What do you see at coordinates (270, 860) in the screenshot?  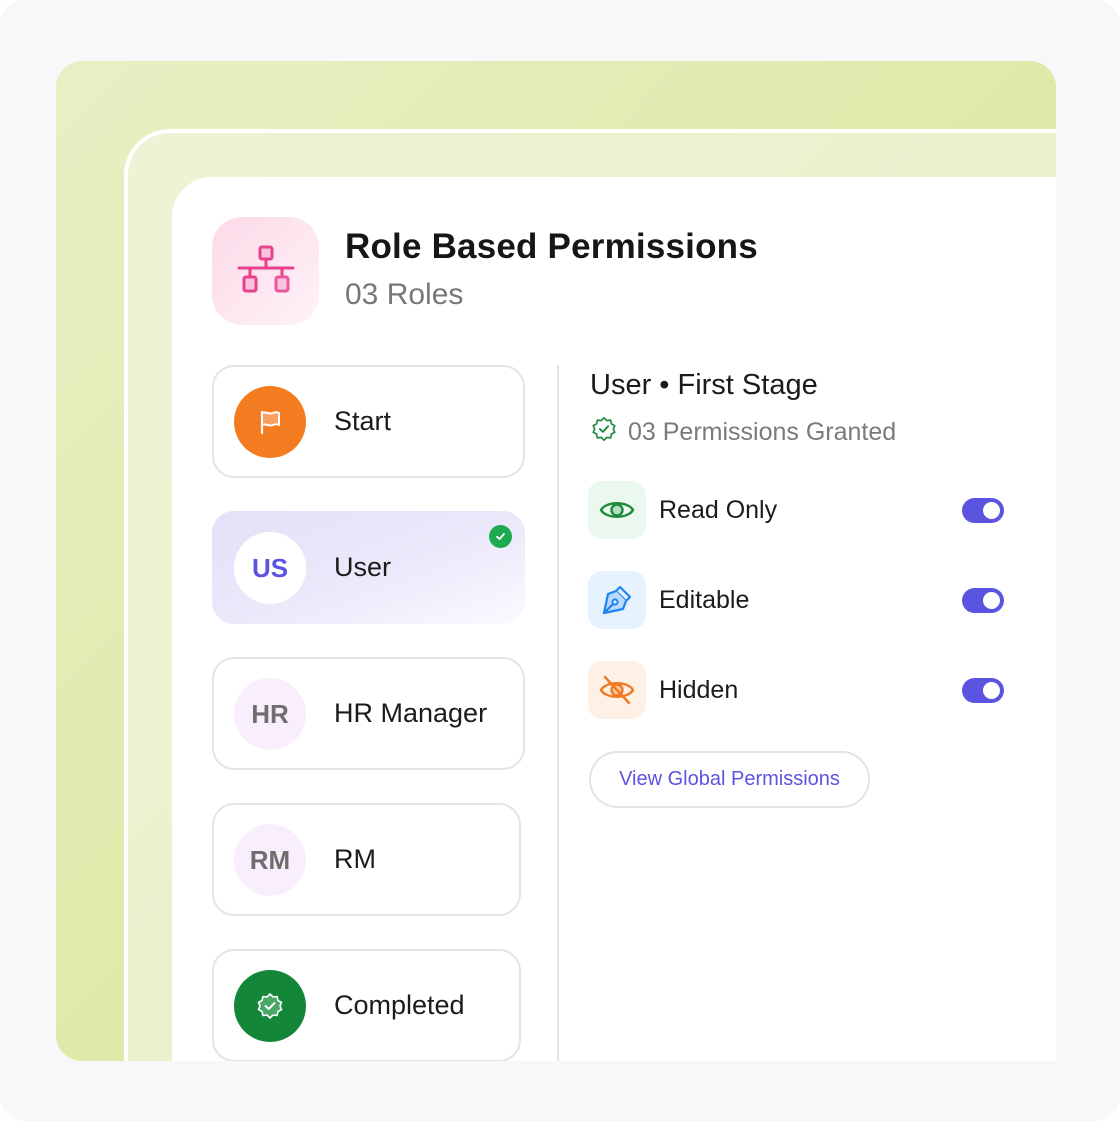 I see `role-avatar: RM` at bounding box center [270, 860].